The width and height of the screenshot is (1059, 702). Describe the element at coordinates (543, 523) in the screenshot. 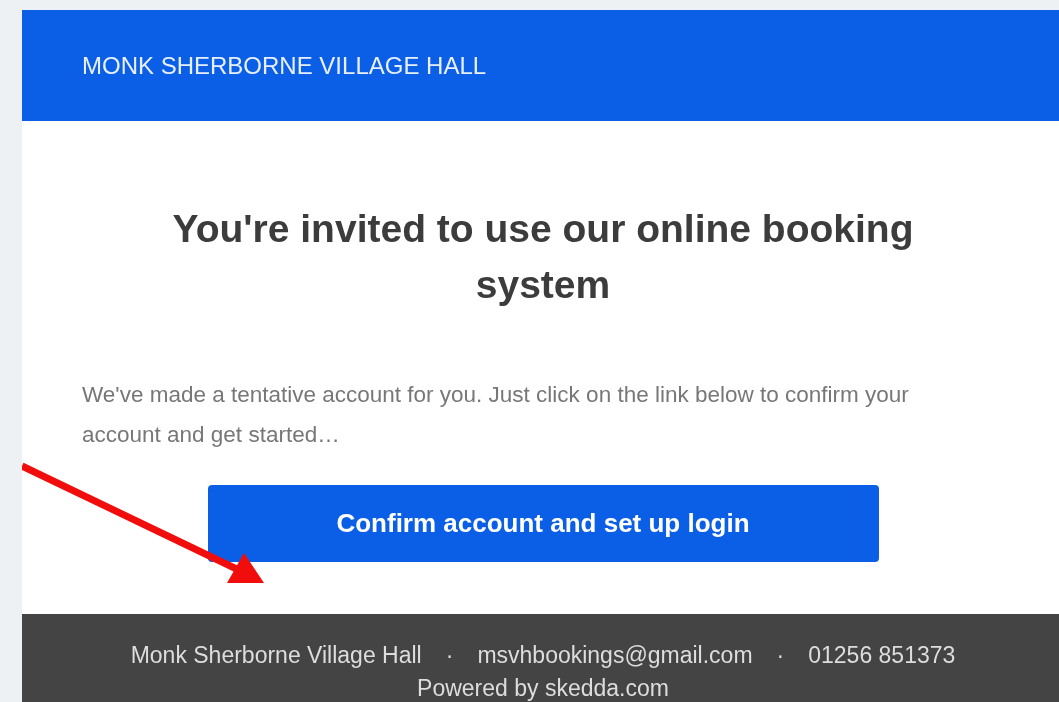

I see `confirm-account-button: Confirm account and set up login` at that location.